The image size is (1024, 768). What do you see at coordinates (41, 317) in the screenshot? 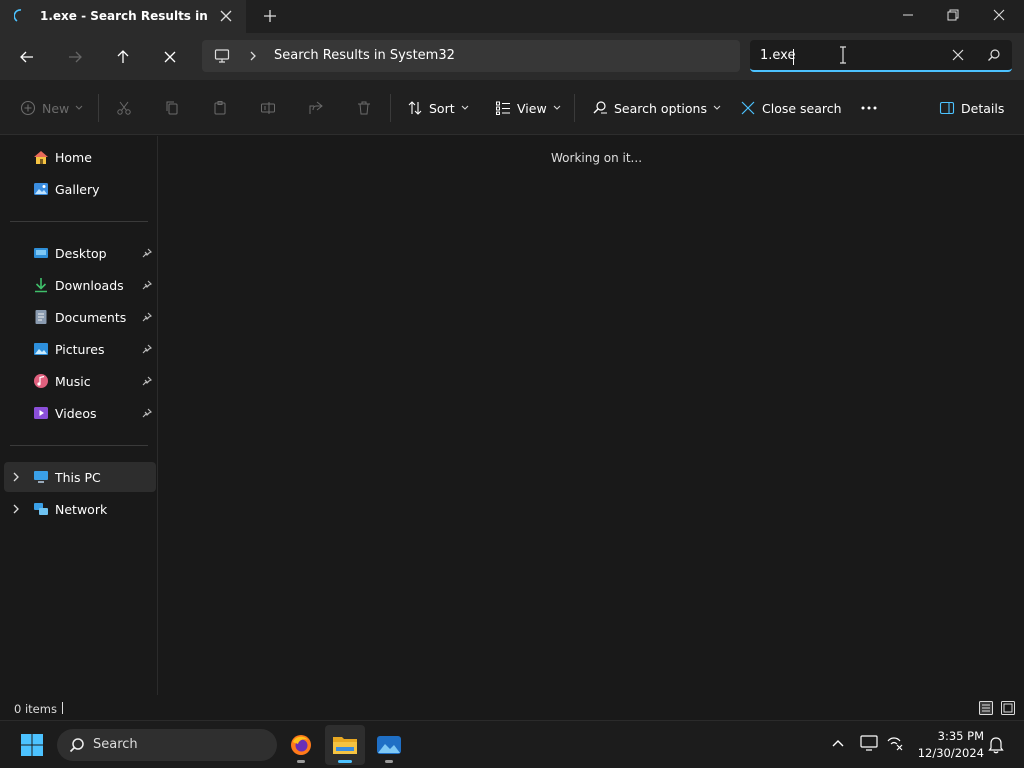
I see `documents-icon` at bounding box center [41, 317].